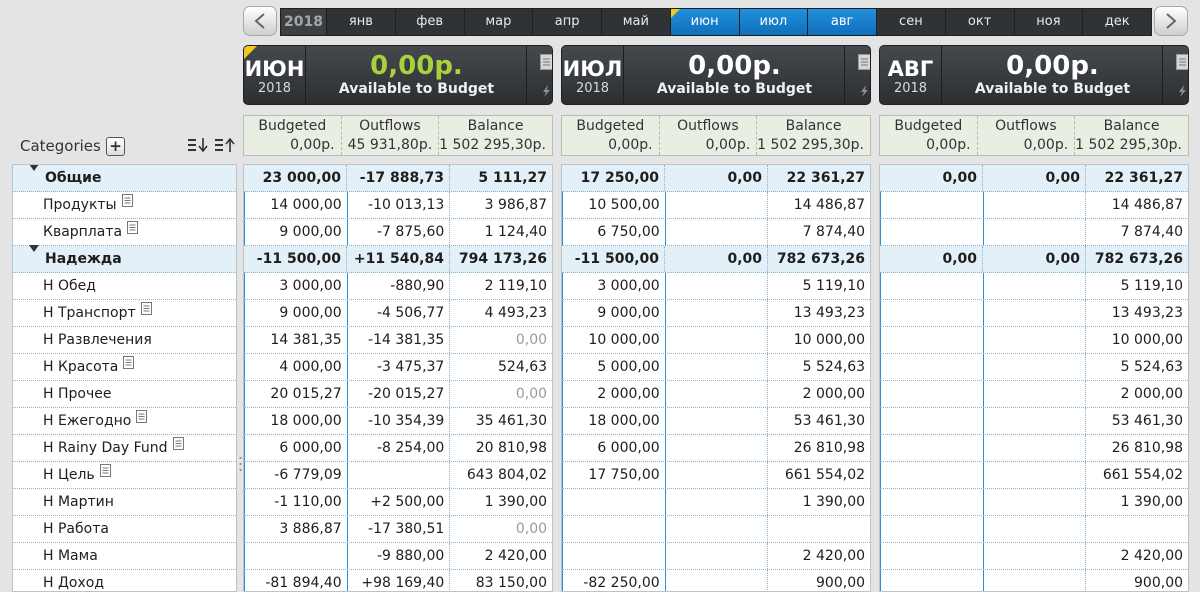 The image size is (1200, 592). I want to click on month-tab: фев, so click(430, 22).